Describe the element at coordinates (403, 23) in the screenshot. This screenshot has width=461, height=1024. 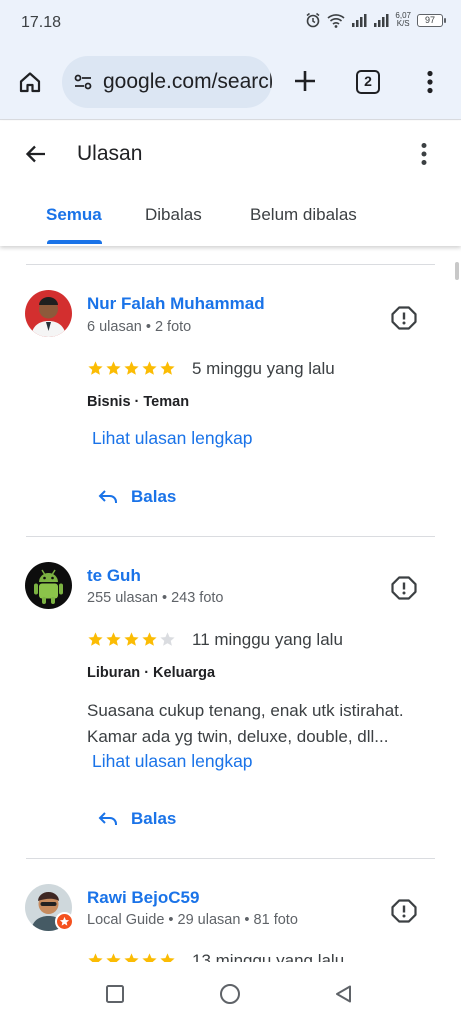
I see `net-speed-unit: K/S` at that location.